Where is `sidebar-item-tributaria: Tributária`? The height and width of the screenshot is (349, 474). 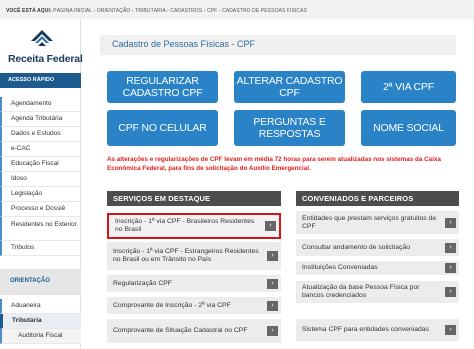 sidebar-item-tributaria: Tributária is located at coordinates (40, 321).